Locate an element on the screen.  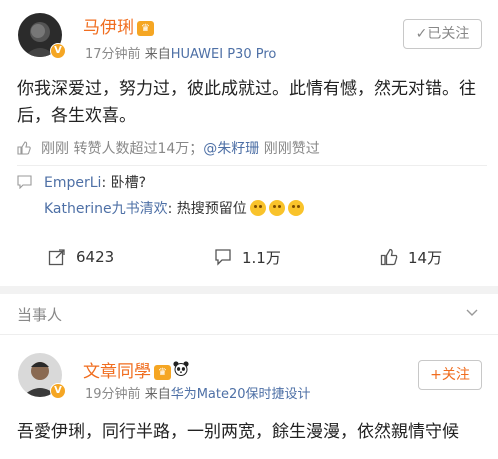
follow-label: +关注 is located at coordinates (450, 375).